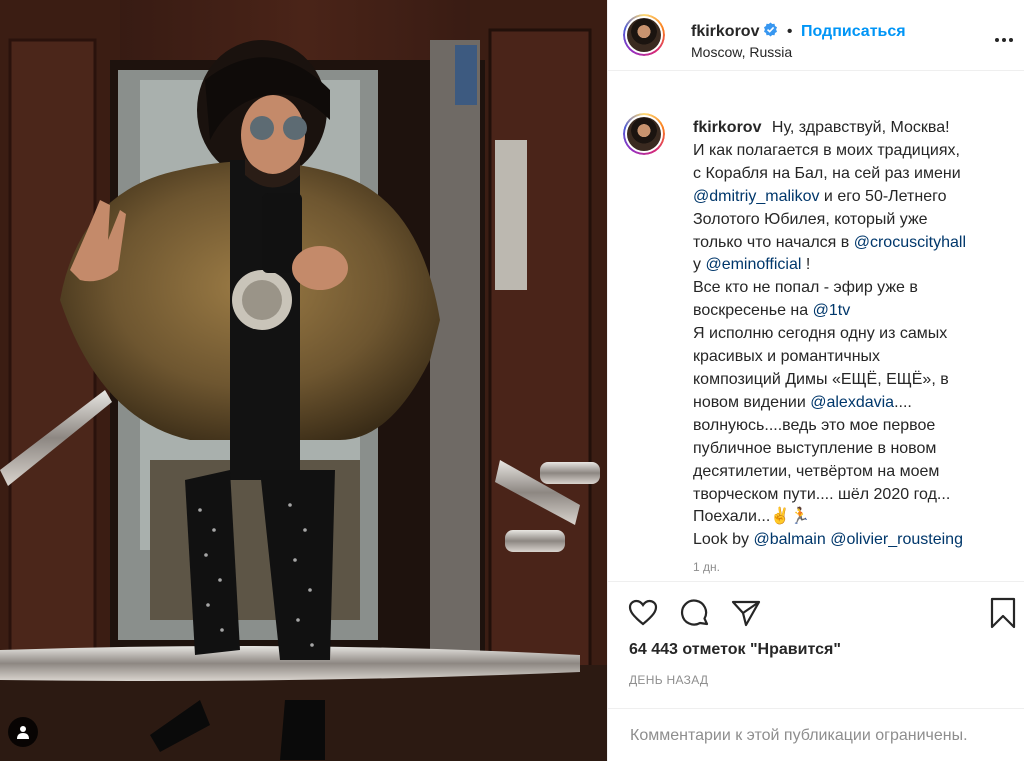  What do you see at coordinates (694, 612) in the screenshot?
I see `comment-icon` at bounding box center [694, 612].